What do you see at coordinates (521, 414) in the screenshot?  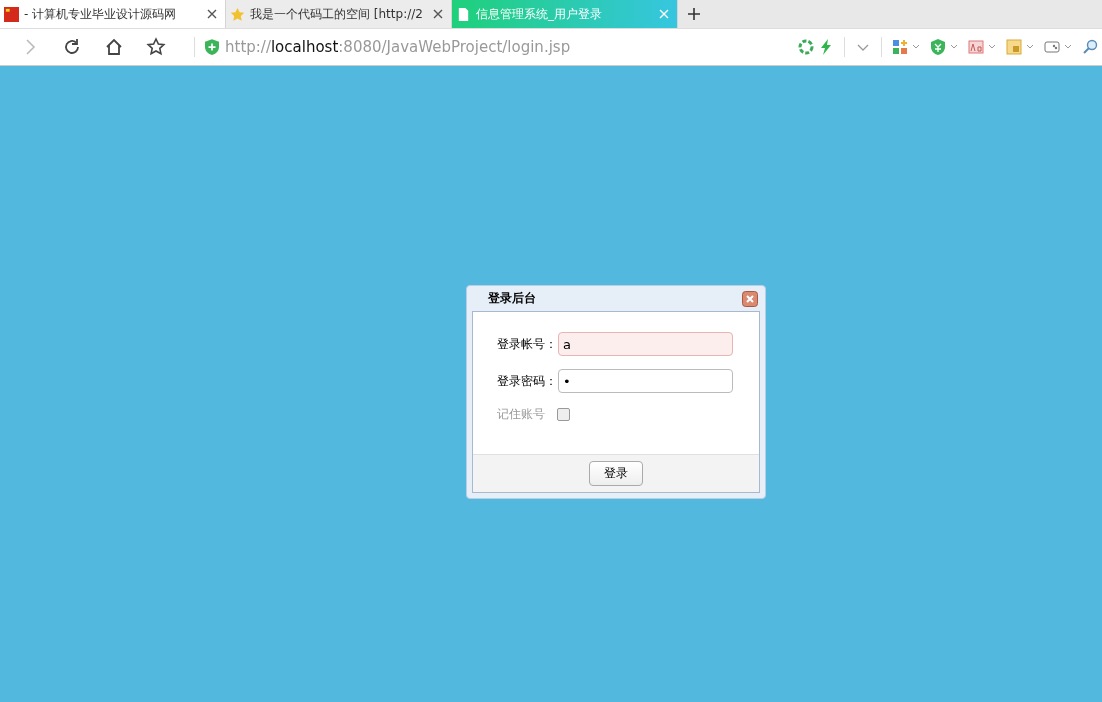 I see `remember-label: 记住账号` at bounding box center [521, 414].